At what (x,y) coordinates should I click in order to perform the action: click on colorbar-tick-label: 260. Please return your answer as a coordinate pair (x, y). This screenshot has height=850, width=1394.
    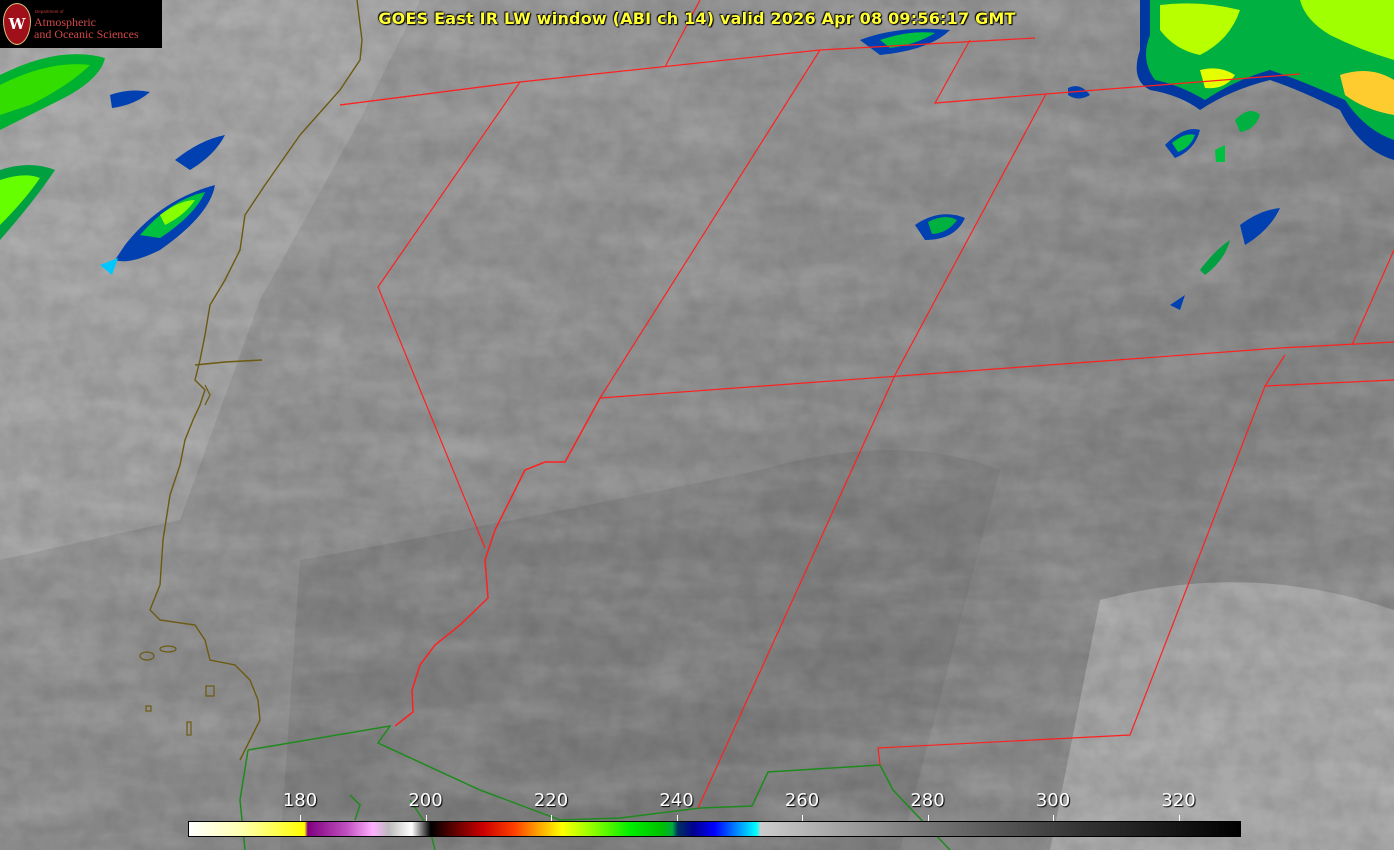
    Looking at the image, I should click on (802, 800).